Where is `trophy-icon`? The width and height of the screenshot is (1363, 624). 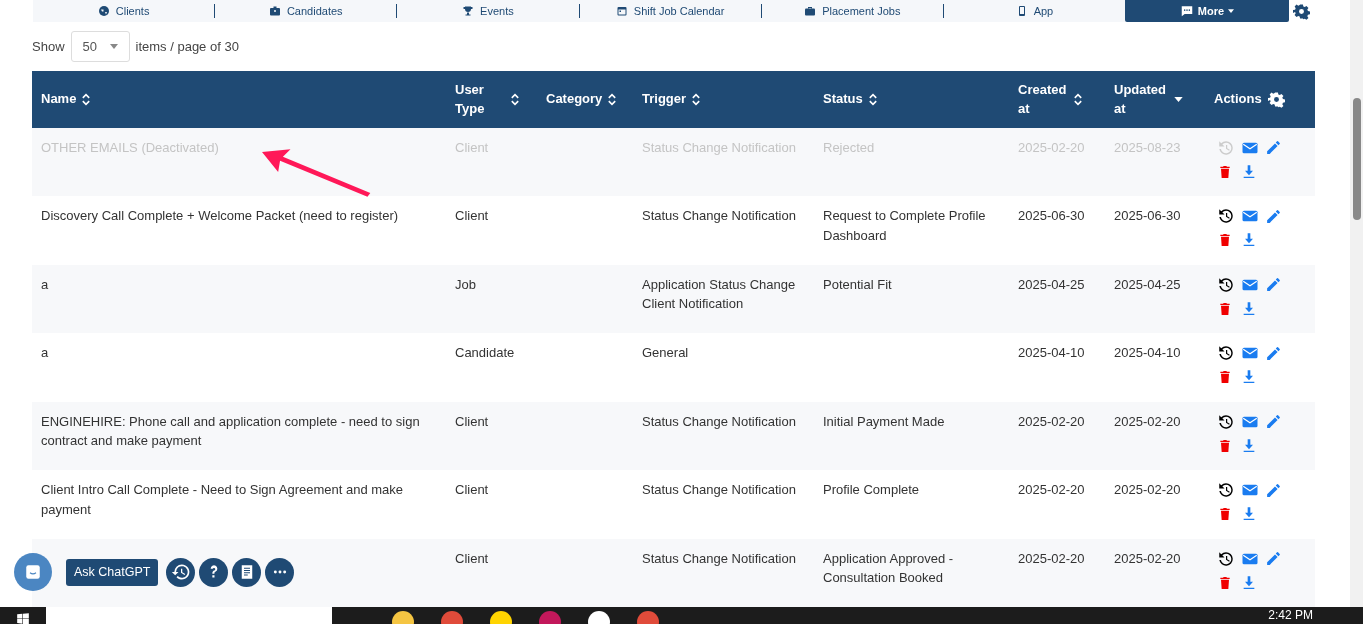
trophy-icon is located at coordinates (468, 11).